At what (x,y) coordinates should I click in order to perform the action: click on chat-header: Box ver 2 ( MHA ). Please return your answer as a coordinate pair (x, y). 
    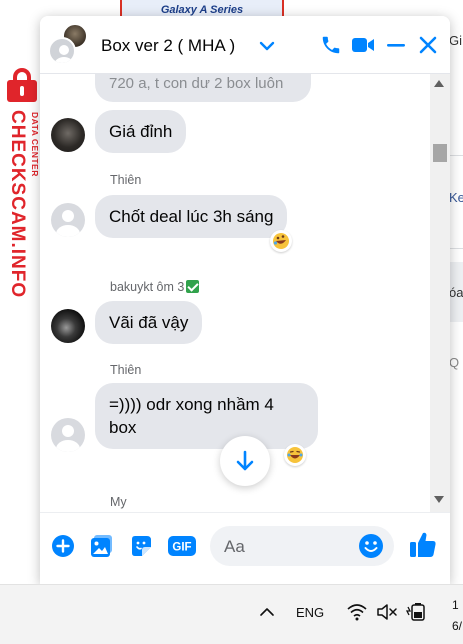
    Looking at the image, I should click on (245, 45).